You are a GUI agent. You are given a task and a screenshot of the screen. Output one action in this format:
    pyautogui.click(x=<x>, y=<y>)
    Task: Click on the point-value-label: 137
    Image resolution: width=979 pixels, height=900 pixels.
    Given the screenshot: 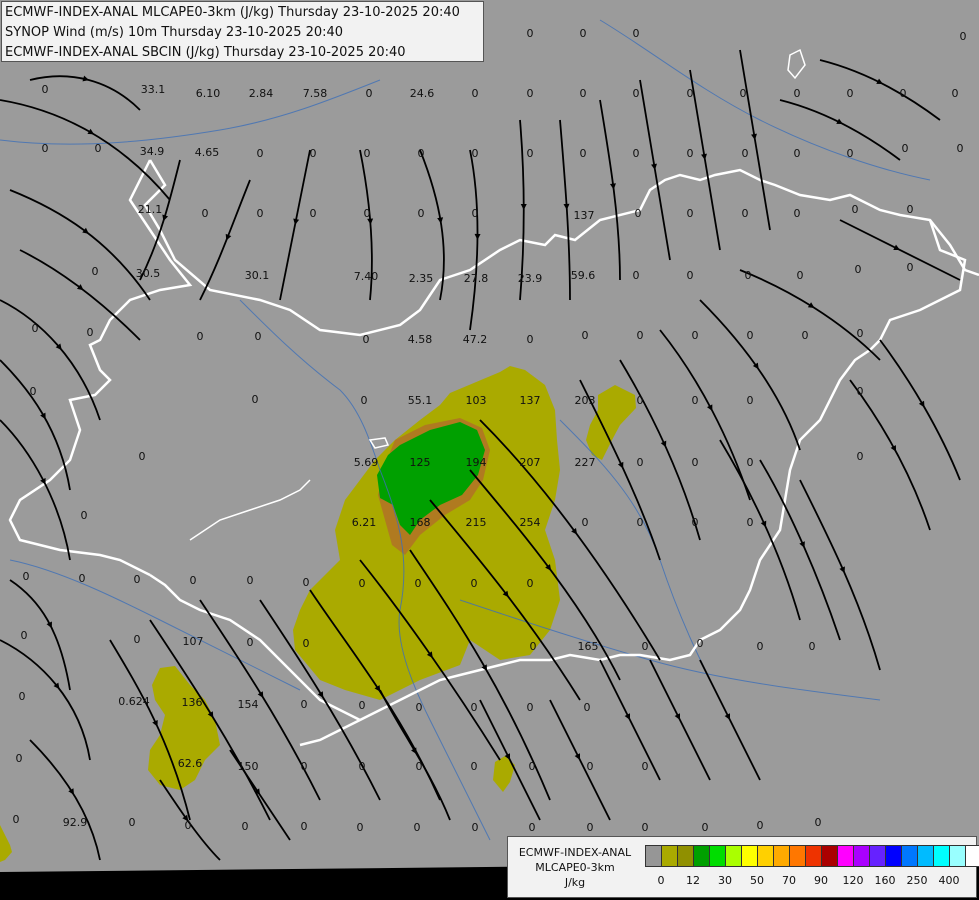 What is the action you would take?
    pyautogui.click(x=584, y=215)
    